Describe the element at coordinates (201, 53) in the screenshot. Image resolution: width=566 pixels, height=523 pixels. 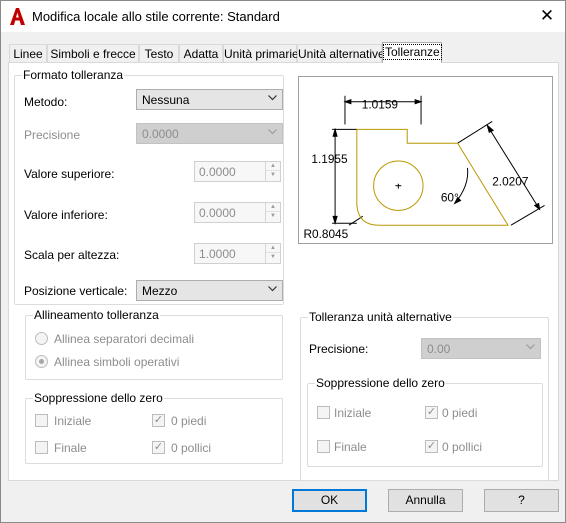
I see `tab-adatta: Adatta` at that location.